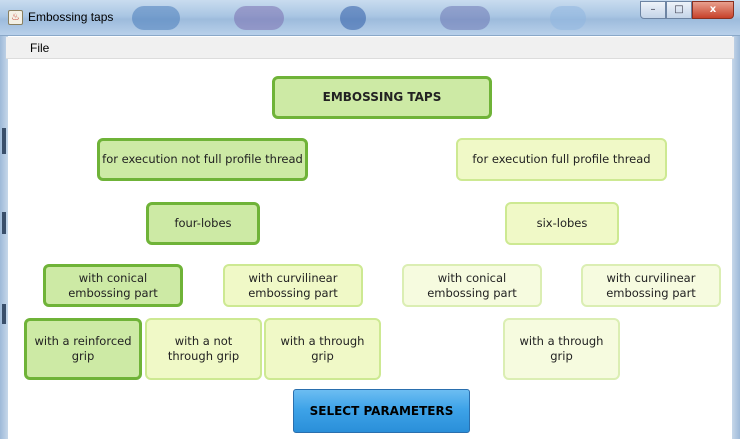 This screenshot has width=740, height=439. What do you see at coordinates (39, 48) in the screenshot?
I see `menu-file: File` at bounding box center [39, 48].